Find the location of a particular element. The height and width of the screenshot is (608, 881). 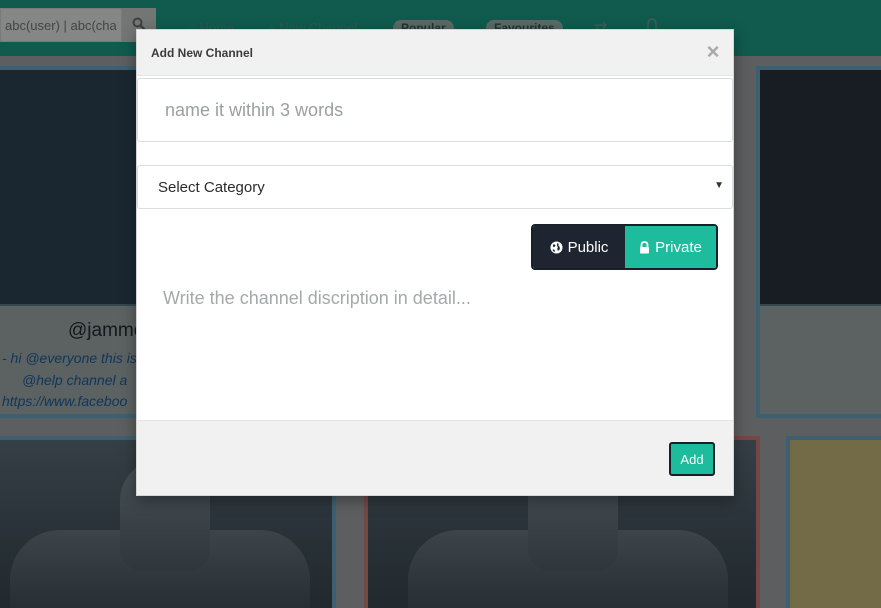

category-select-value: Select Category is located at coordinates (211, 187).